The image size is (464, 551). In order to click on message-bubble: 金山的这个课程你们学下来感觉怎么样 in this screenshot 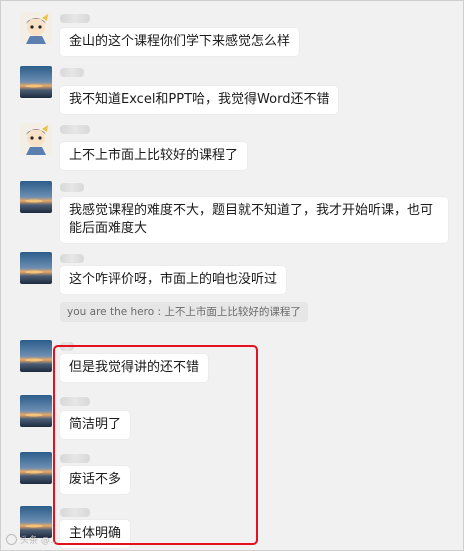, I will do `click(180, 42)`.